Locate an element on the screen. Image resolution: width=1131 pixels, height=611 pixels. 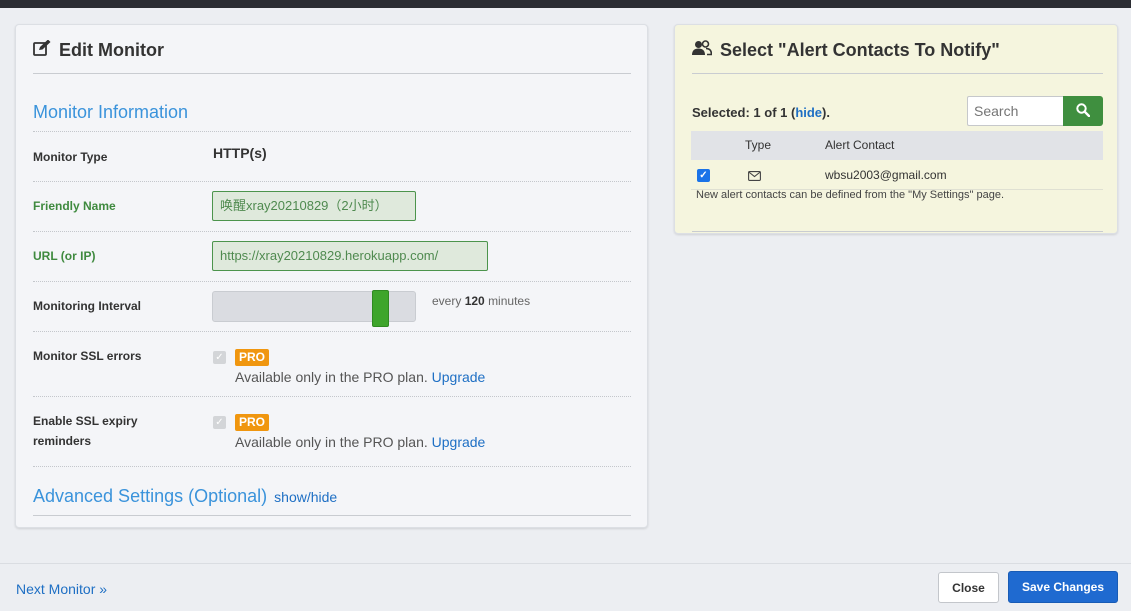
monitor-type-label: Monitor Type is located at coordinates (70, 157).